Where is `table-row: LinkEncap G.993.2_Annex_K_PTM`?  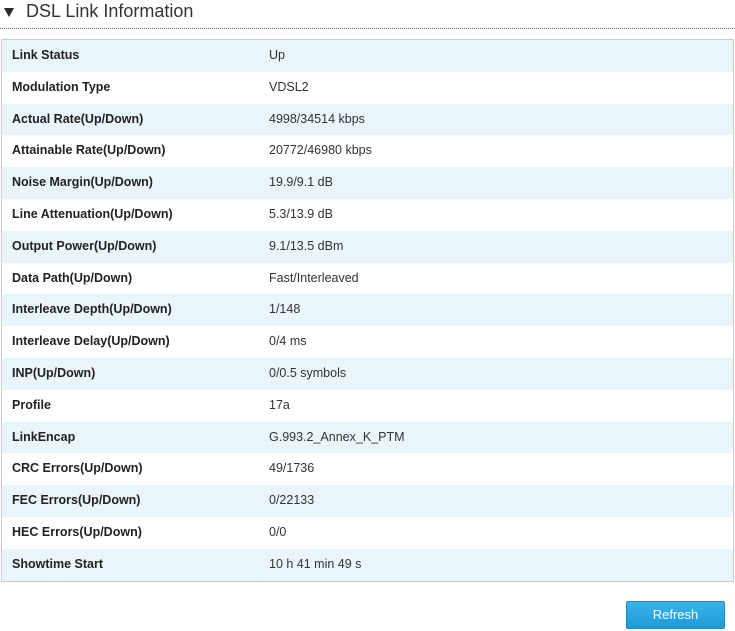 table-row: LinkEncap G.993.2_Annex_K_PTM is located at coordinates (367, 437).